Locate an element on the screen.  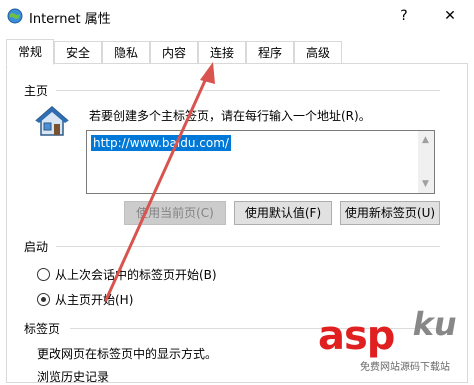
startup-home-radio is located at coordinates (43, 299).